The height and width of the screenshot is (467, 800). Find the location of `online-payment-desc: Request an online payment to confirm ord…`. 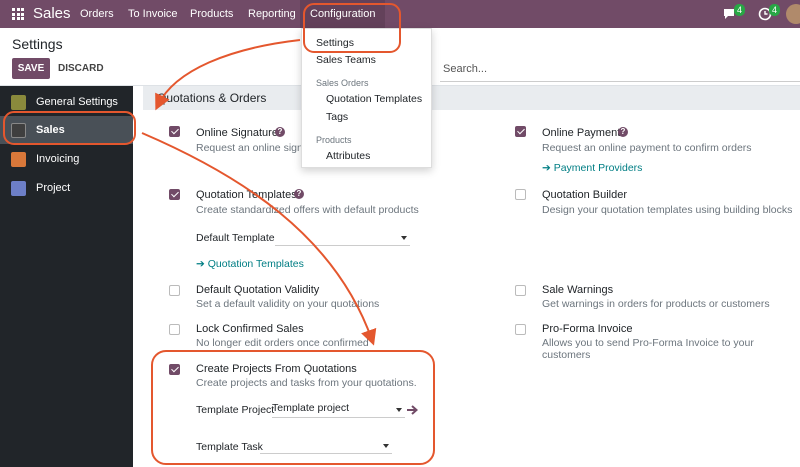

online-payment-desc: Request an online payment to confirm ord… is located at coordinates (647, 148).